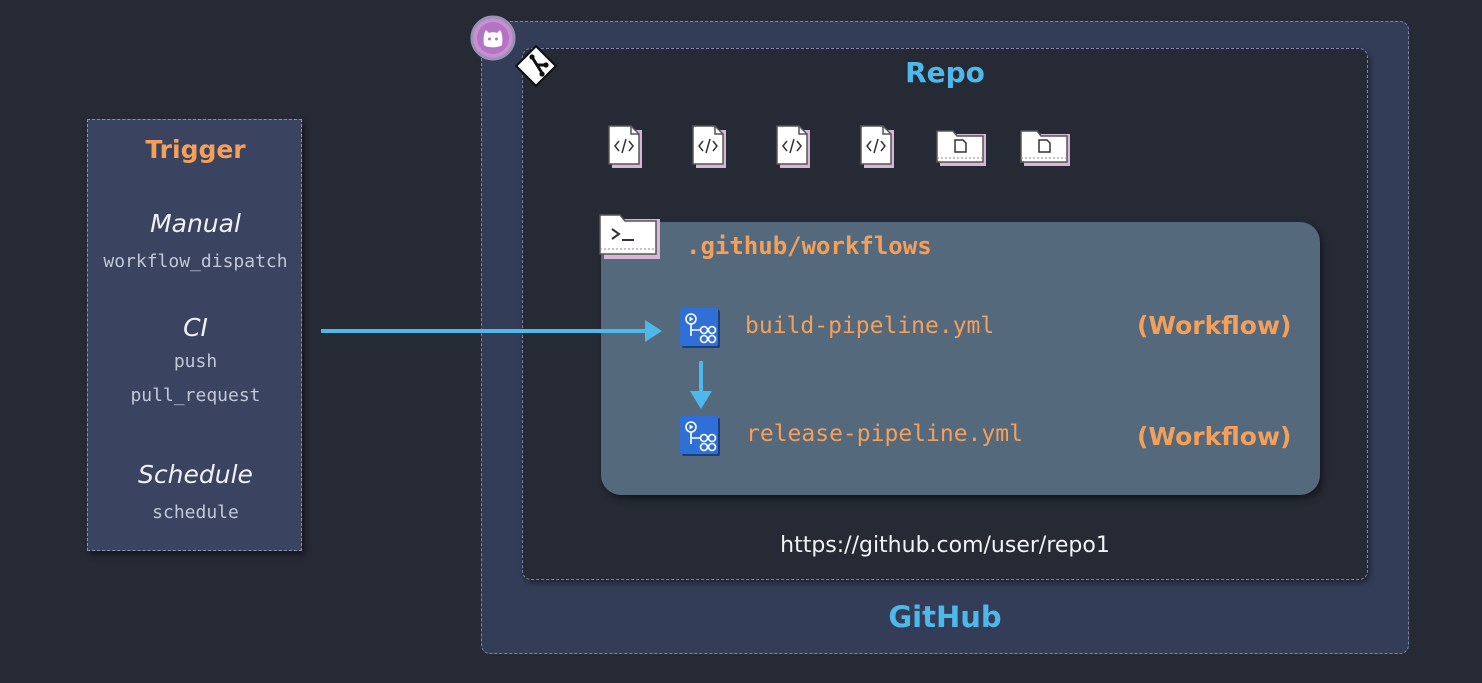  Describe the element at coordinates (945, 617) in the screenshot. I see `github-label: GitHub` at that location.